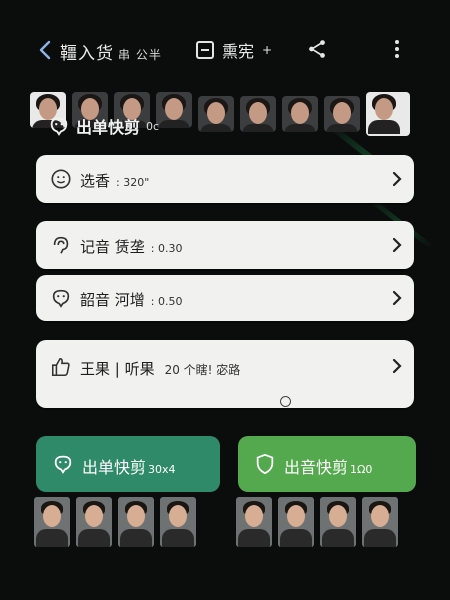 The image size is (450, 600). I want to click on audio-cut-label: 出音快剪 1Ω0, so click(328, 466).